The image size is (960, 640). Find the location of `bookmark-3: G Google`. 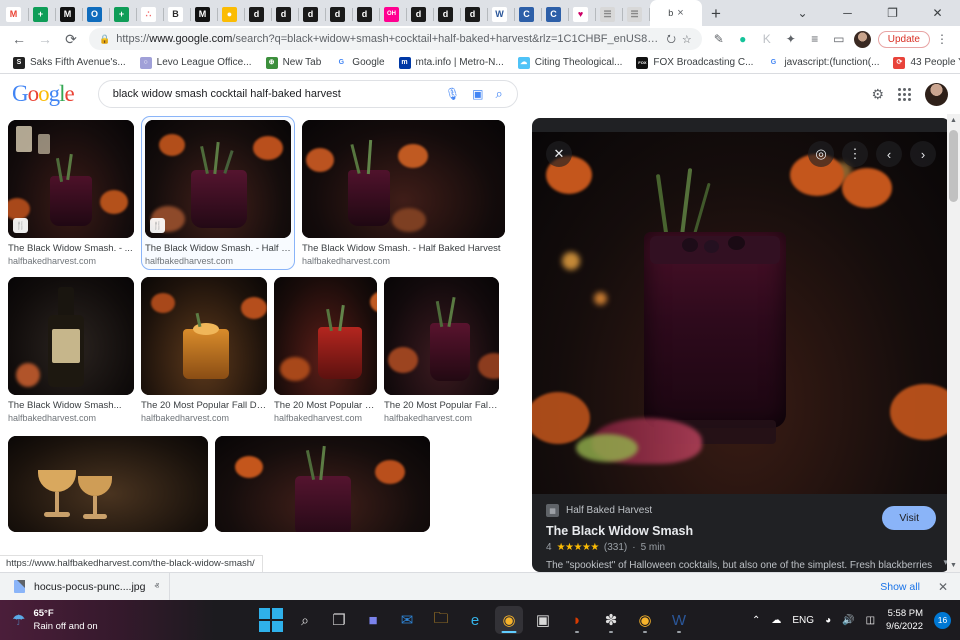

bookmark-3: G Google is located at coordinates (359, 62).